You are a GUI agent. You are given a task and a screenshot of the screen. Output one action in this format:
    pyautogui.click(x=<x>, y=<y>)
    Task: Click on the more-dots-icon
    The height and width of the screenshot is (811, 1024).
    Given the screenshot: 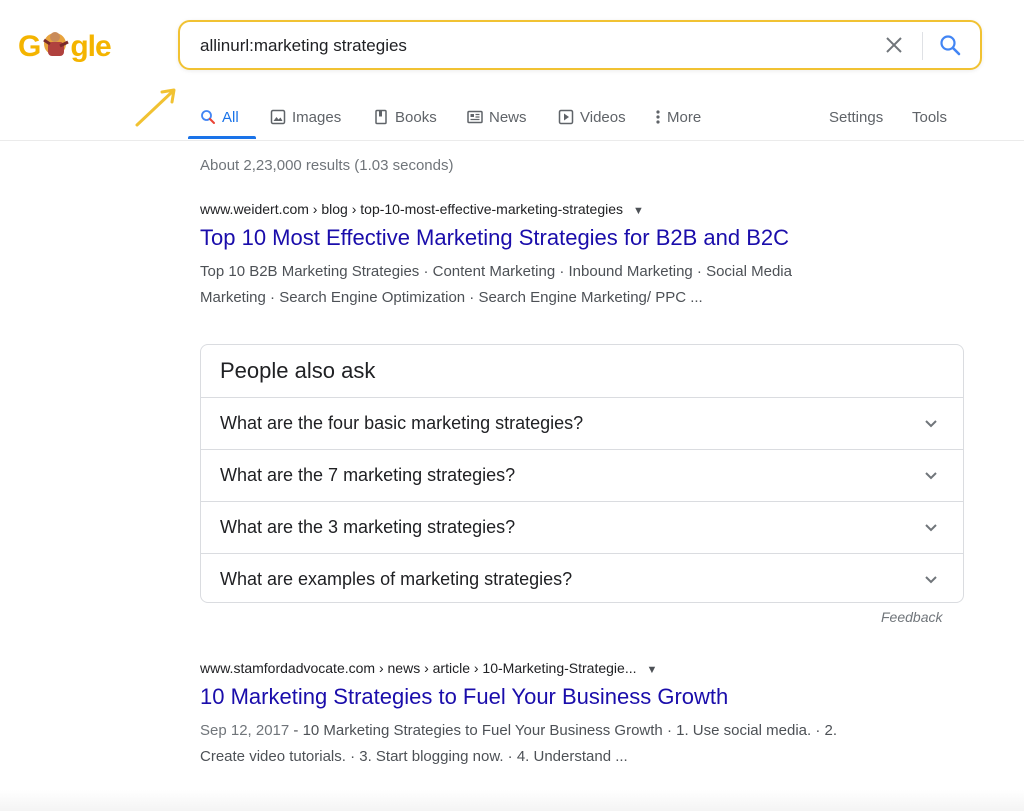 What is the action you would take?
    pyautogui.click(x=658, y=117)
    